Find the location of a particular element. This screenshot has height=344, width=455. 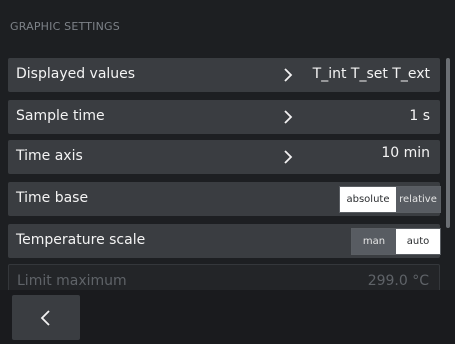

temperature-scale-man-option: man is located at coordinates (374, 241).